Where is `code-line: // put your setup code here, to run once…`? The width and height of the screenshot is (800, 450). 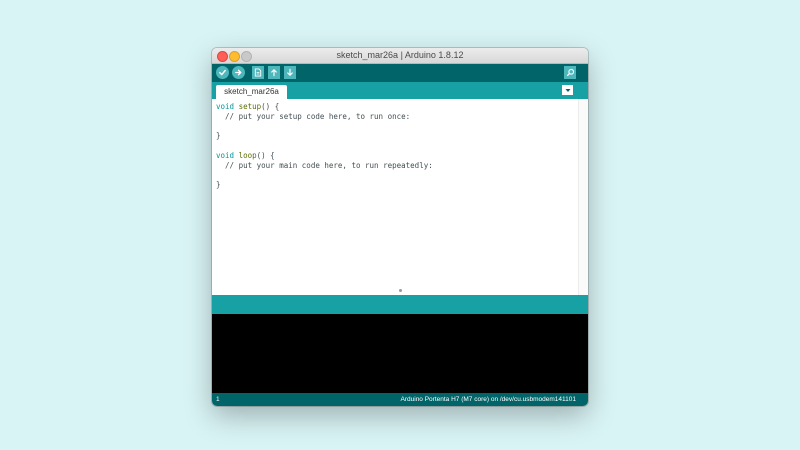
code-line: // put your setup code here, to run once… is located at coordinates (313, 116).